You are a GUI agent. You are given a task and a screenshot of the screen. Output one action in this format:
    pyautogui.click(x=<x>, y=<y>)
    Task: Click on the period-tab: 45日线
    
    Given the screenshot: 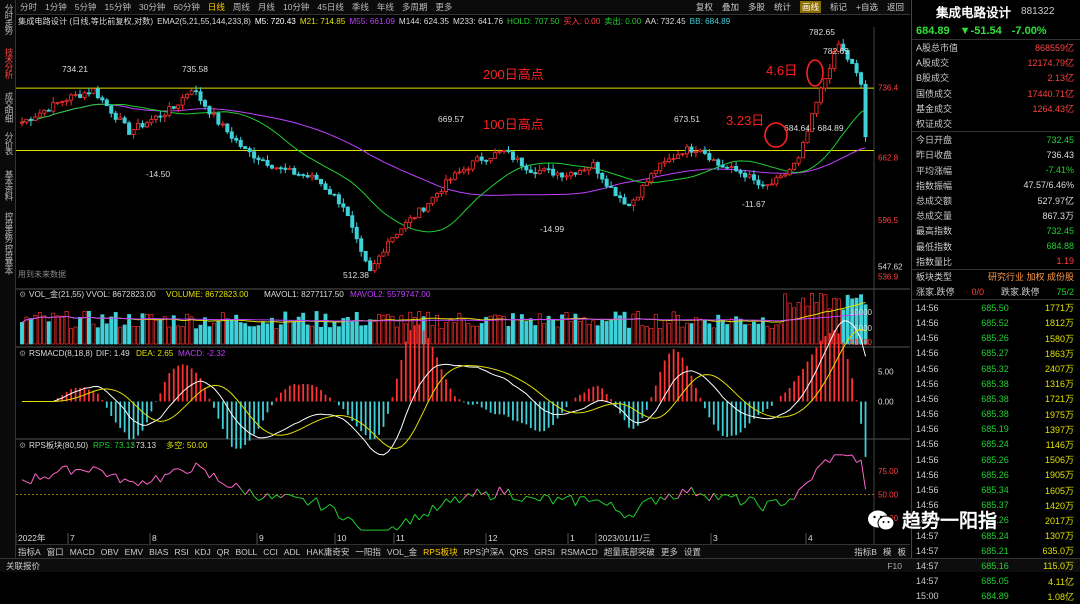 What is the action you would take?
    pyautogui.click(x=330, y=7)
    